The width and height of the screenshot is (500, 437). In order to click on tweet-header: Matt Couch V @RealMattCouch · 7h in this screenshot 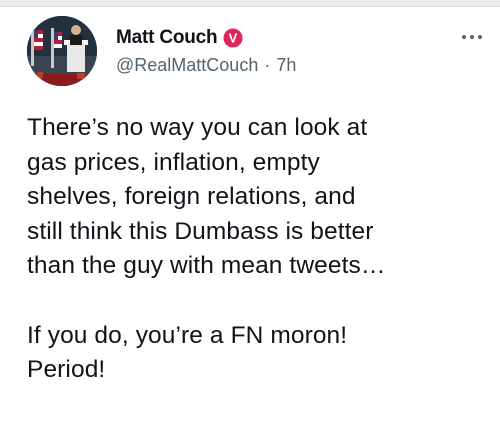, I will do `click(298, 50)`.